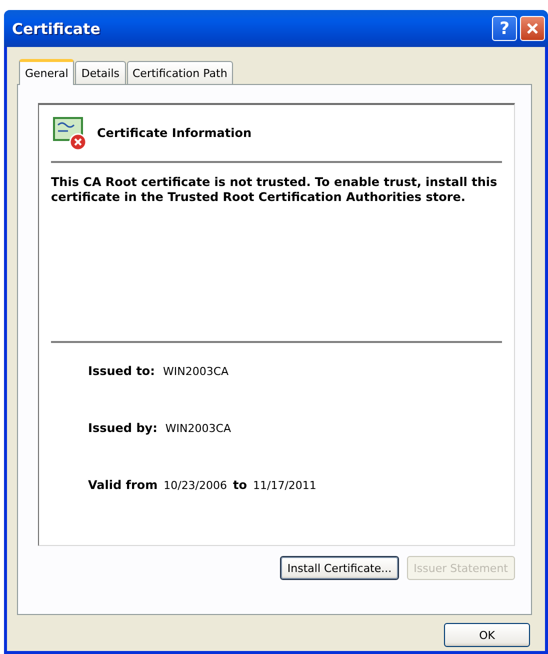 The image size is (548, 654). Describe the element at coordinates (196, 485) in the screenshot. I see `date-value: 10/23/2006` at that location.